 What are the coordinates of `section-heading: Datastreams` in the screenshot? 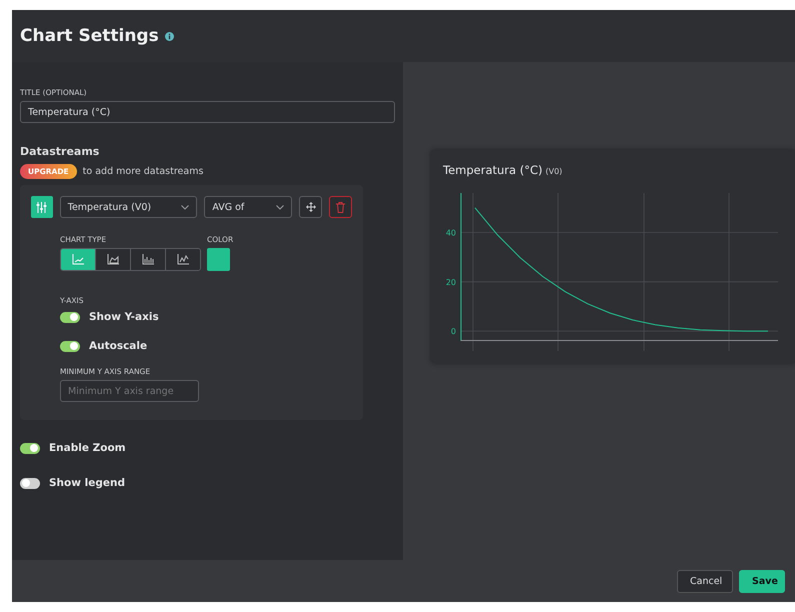 It's located at (60, 151).